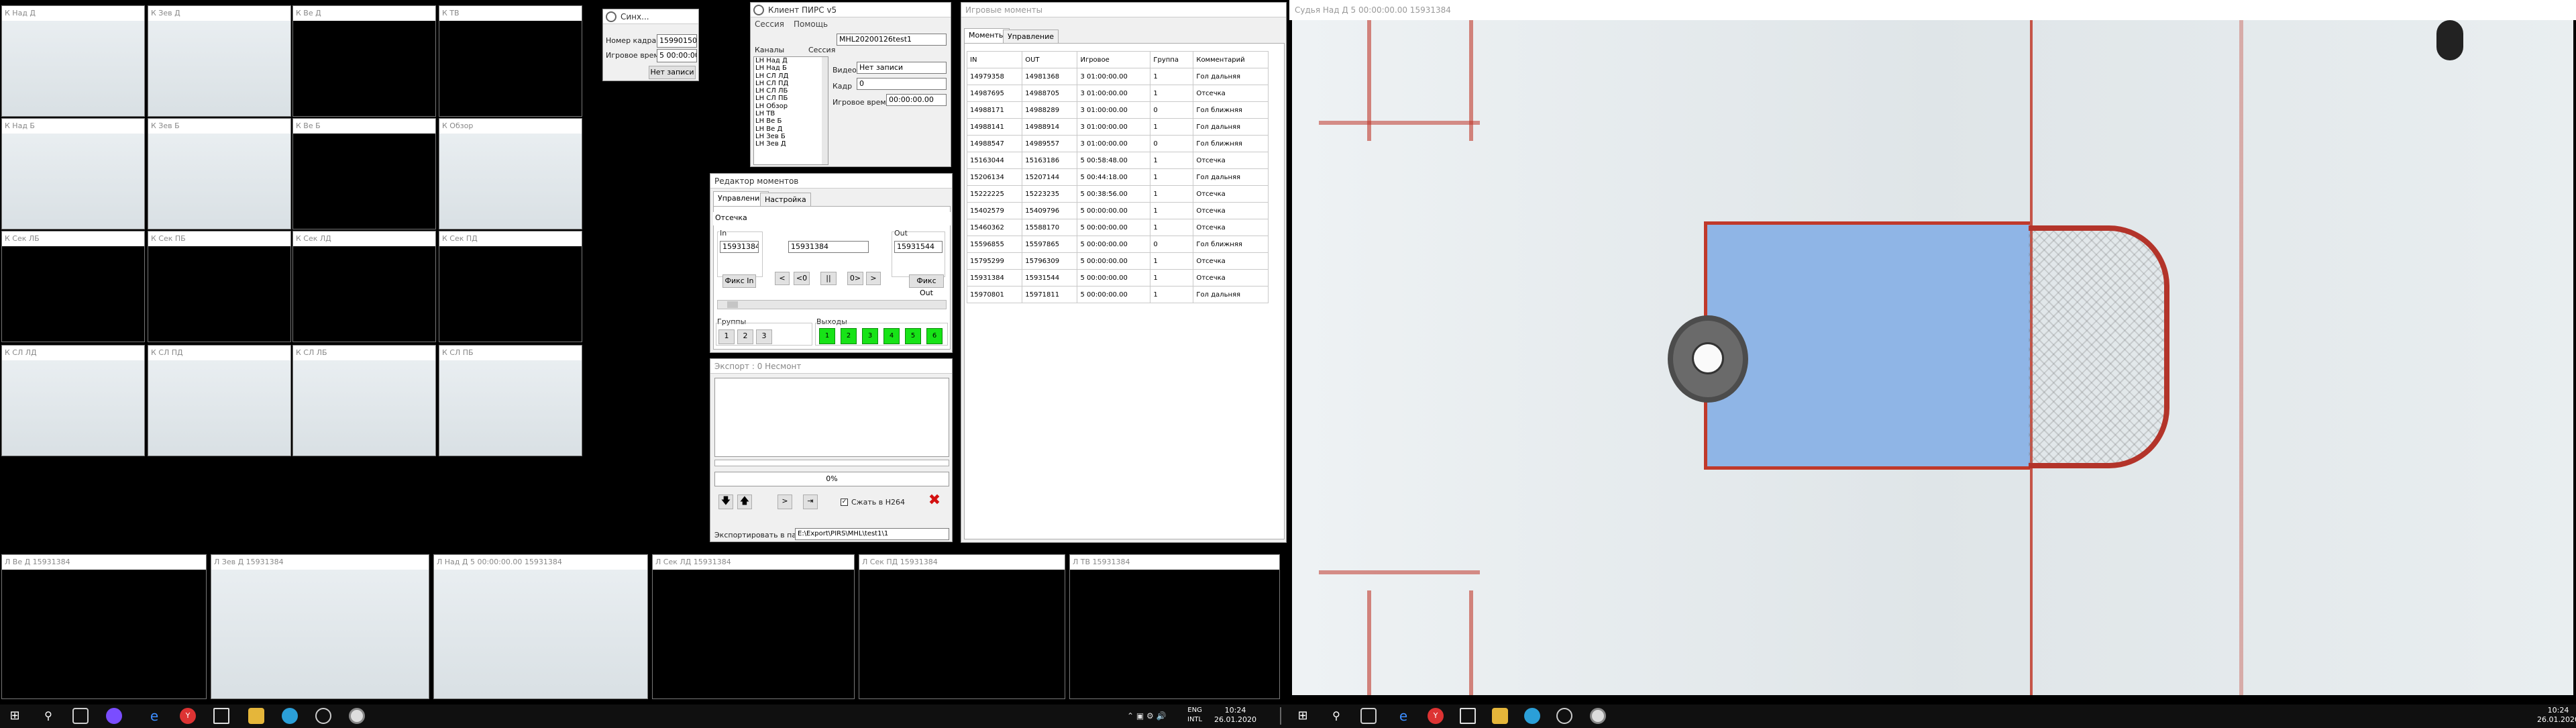 The height and width of the screenshot is (728, 2576). What do you see at coordinates (1336, 716) in the screenshot?
I see `search-icon: ⚲` at bounding box center [1336, 716].